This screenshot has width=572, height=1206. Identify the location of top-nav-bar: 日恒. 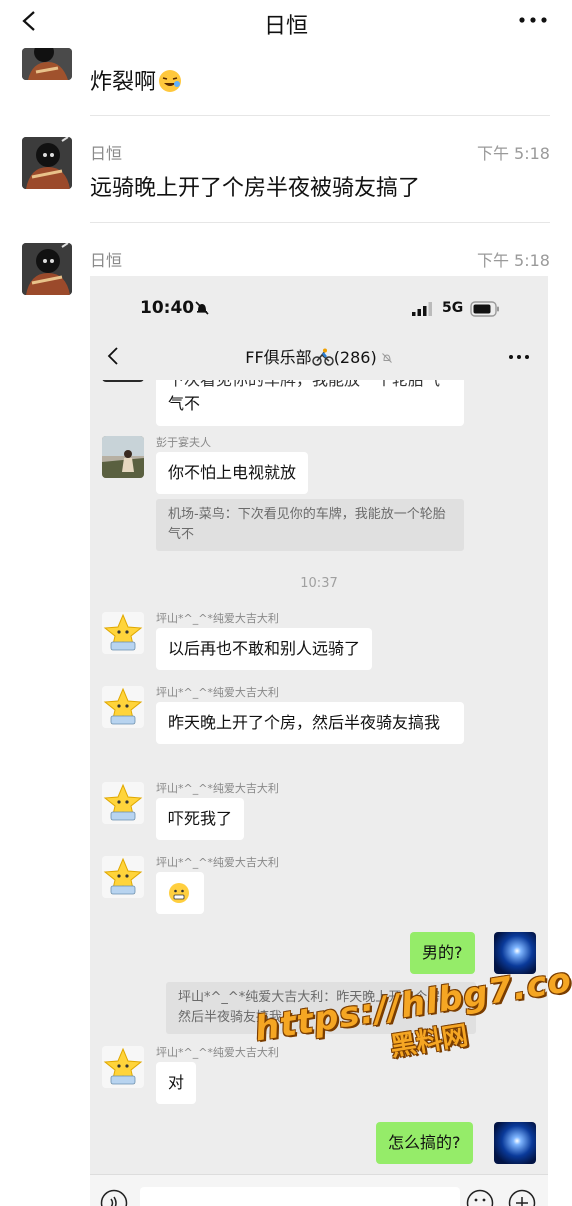
(286, 22).